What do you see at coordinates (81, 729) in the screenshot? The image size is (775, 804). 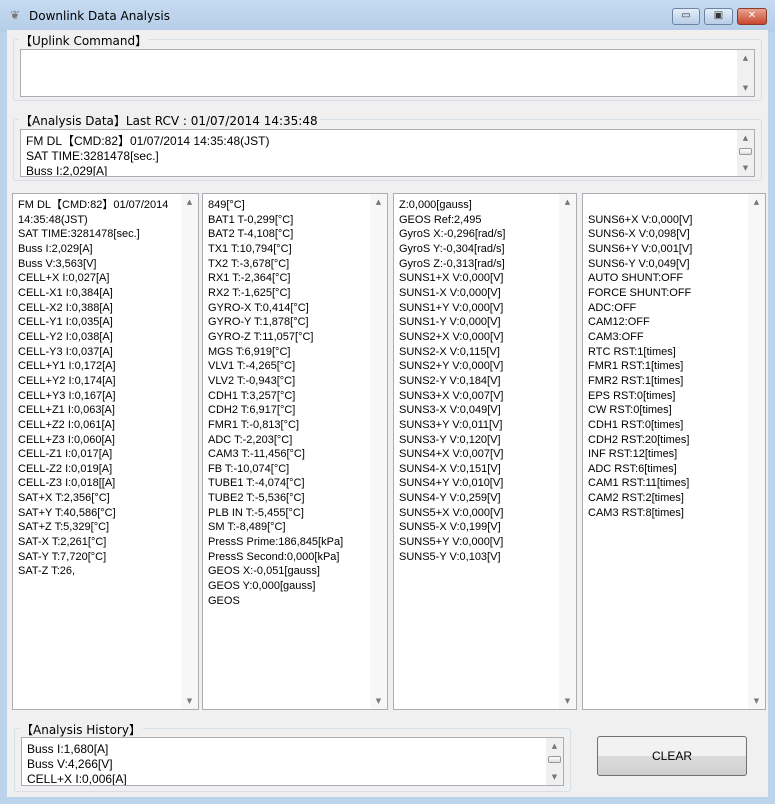 I see `history-label: 【Analysis History】` at bounding box center [81, 729].